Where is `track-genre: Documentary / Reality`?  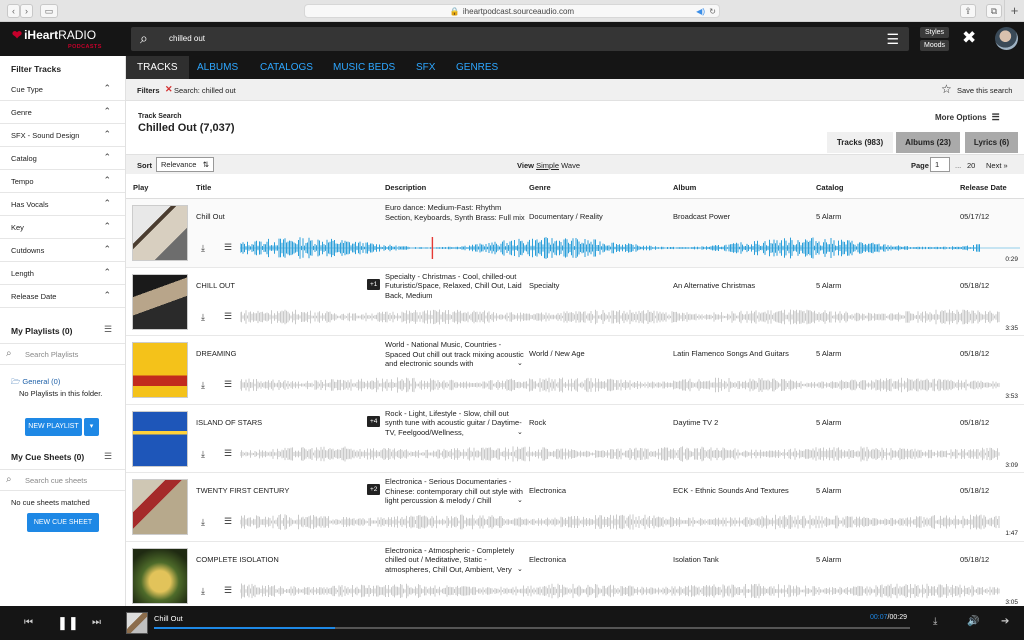
track-genre: Documentary / Reality is located at coordinates (566, 216).